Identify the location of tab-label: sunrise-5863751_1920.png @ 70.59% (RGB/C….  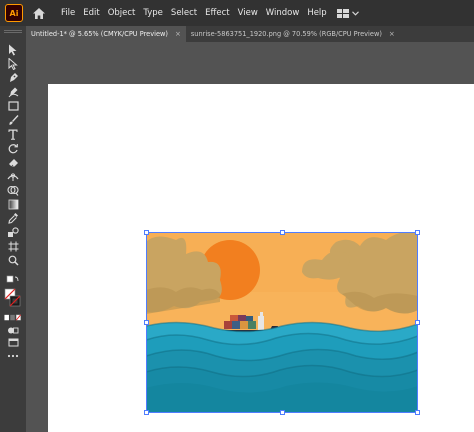
(286, 34).